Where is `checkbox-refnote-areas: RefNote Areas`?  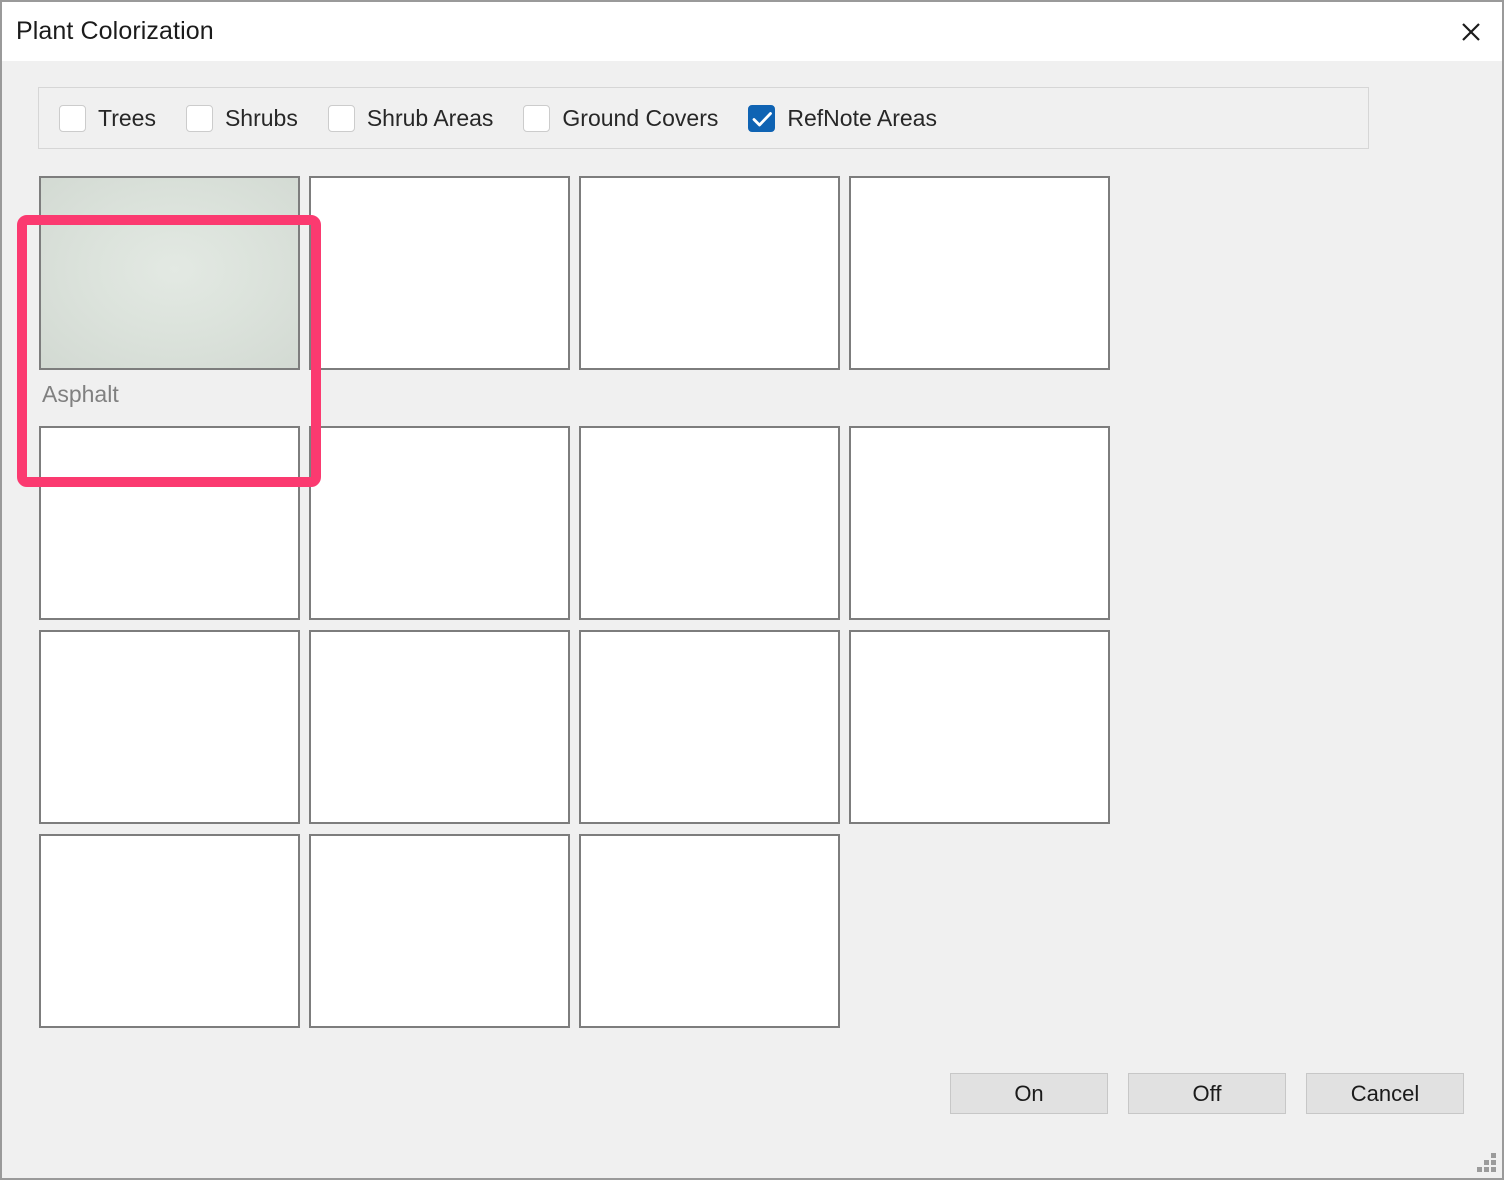 checkbox-refnote-areas: RefNote Areas is located at coordinates (842, 118).